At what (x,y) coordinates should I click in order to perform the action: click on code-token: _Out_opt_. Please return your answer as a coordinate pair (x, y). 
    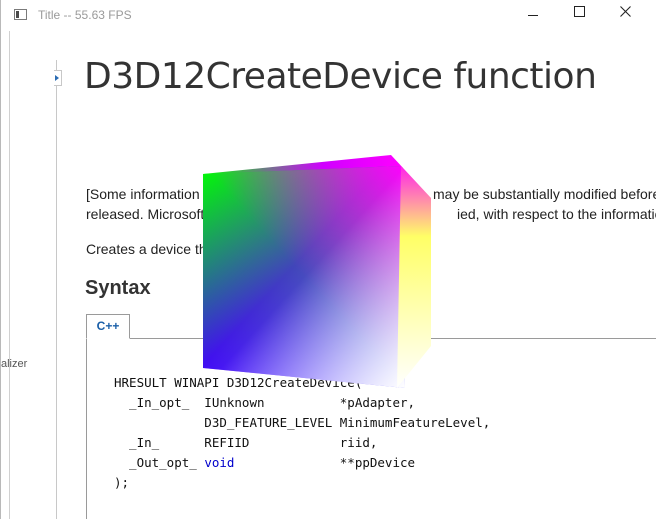
    Looking at the image, I should click on (159, 462).